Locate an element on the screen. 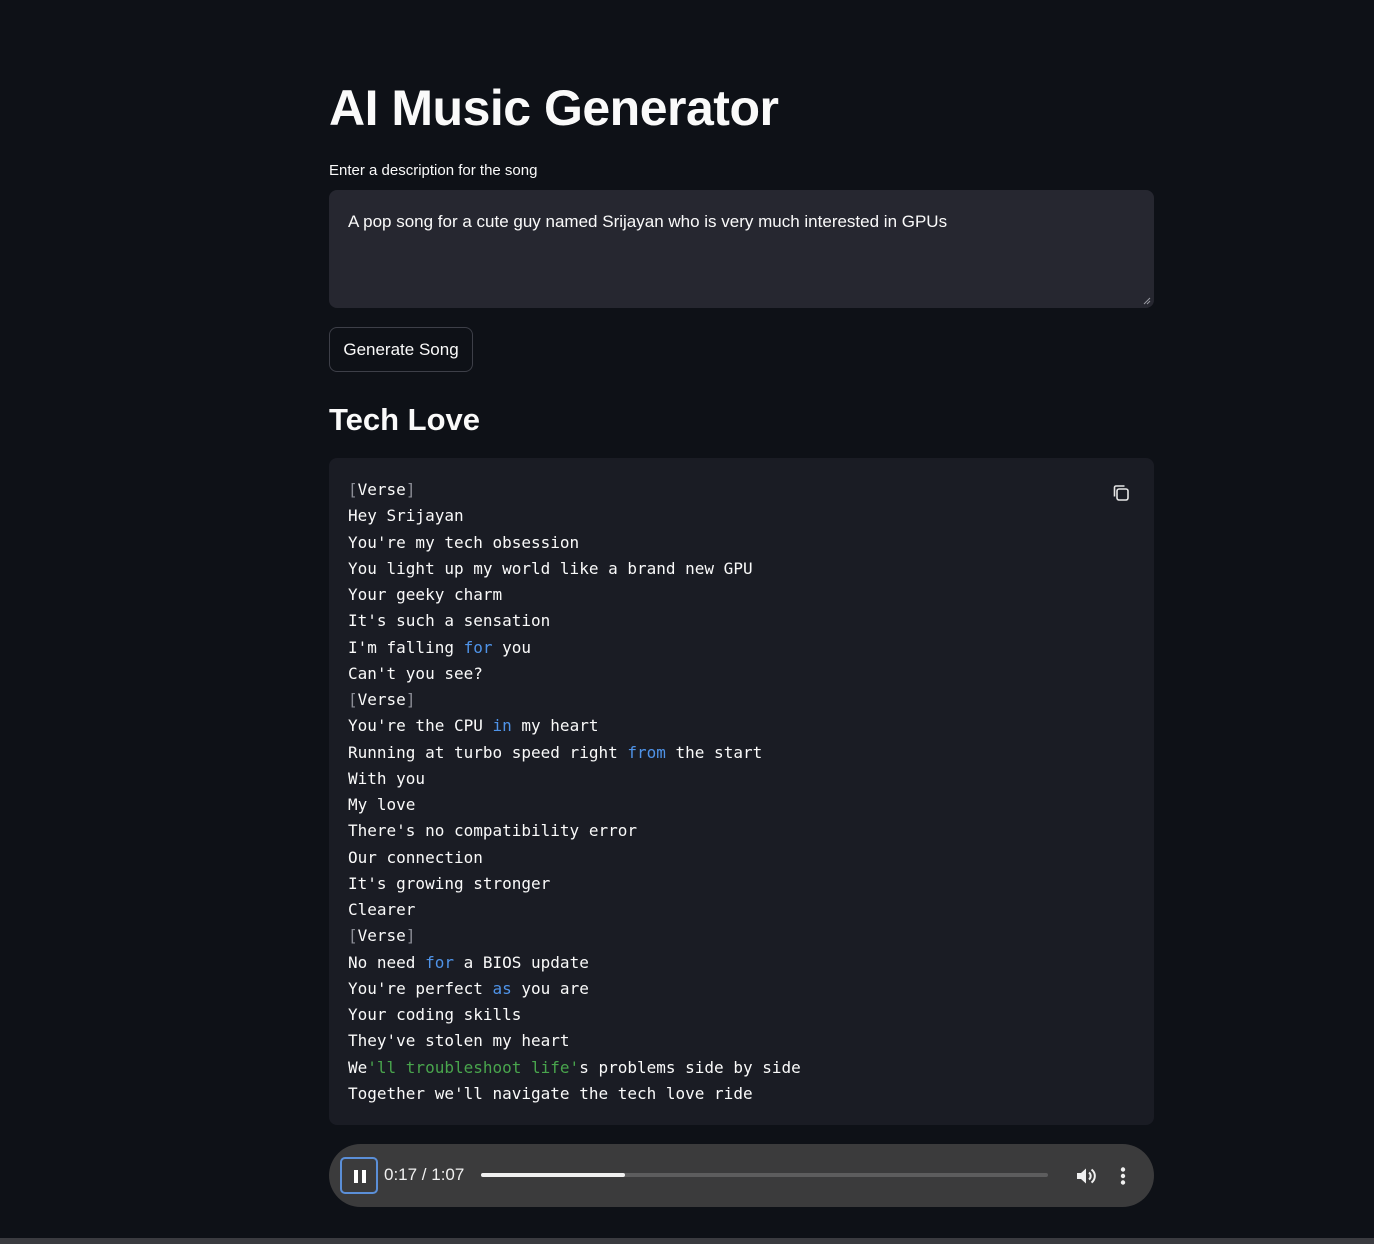 The height and width of the screenshot is (1244, 1374). lyric-segment: You're my tech obsession is located at coordinates (464, 542).